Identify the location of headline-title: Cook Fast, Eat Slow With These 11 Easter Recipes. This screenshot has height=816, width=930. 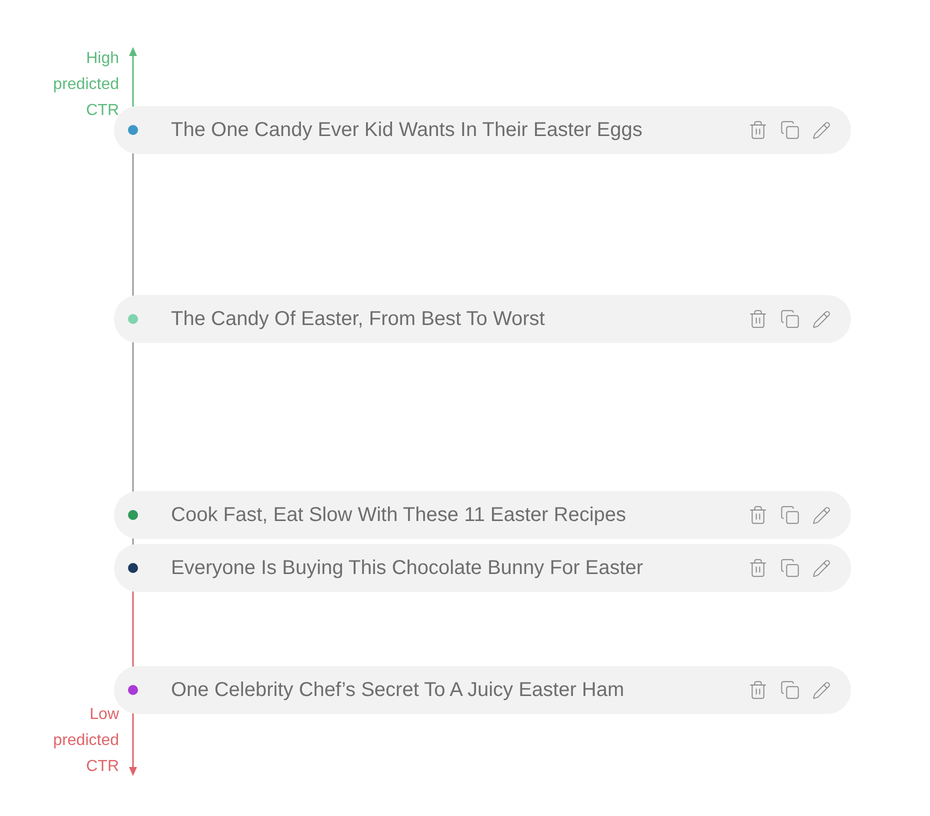
(399, 515).